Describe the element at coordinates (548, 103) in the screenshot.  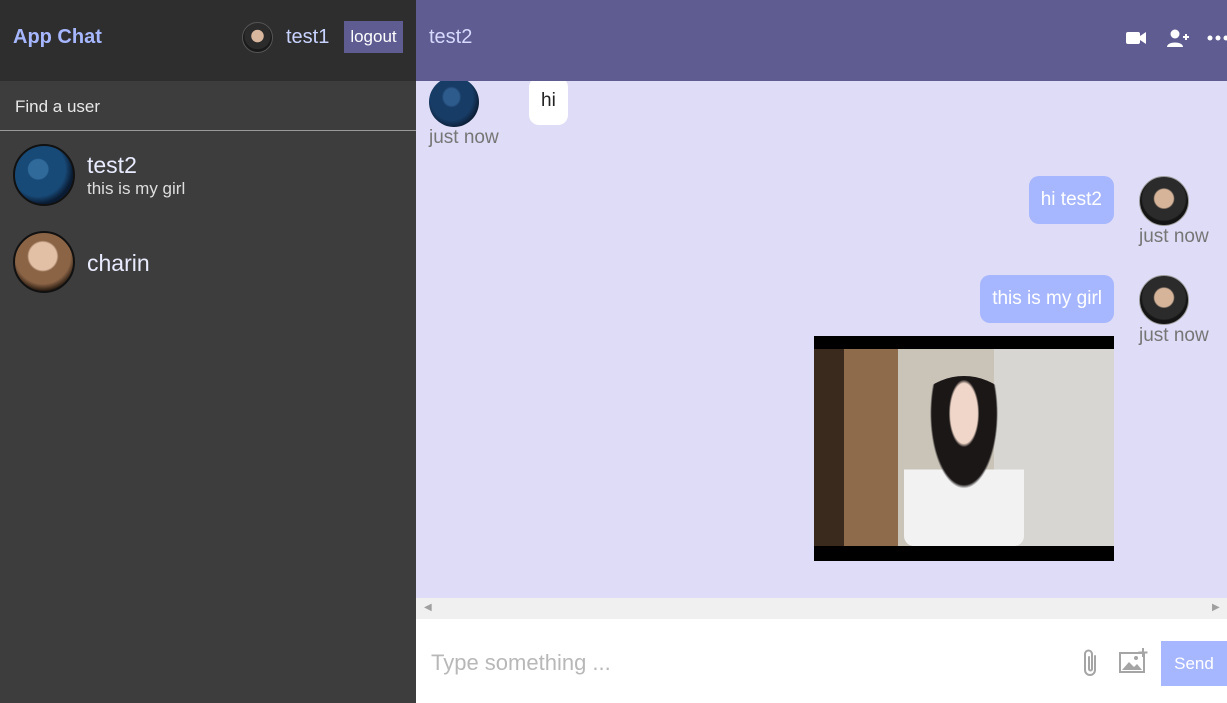
I see `message-bubble: hi` at that location.